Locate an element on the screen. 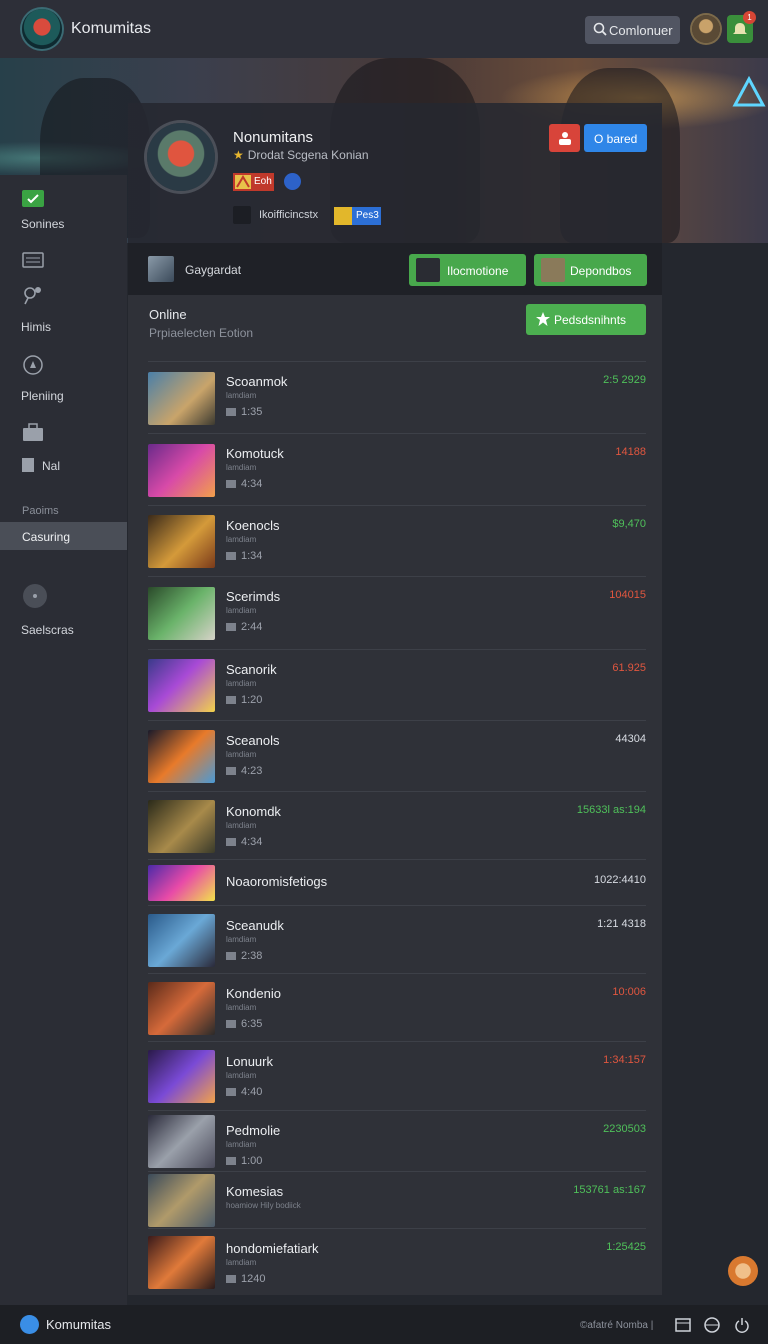 This screenshot has height=1344, width=768. footer-title: Komumitas is located at coordinates (79, 1324).